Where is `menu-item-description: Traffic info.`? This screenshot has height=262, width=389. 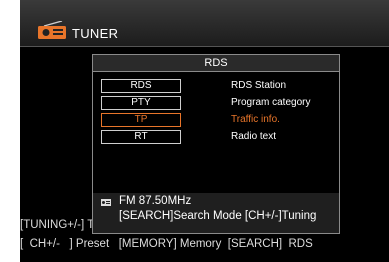 menu-item-description: Traffic info. is located at coordinates (255, 119).